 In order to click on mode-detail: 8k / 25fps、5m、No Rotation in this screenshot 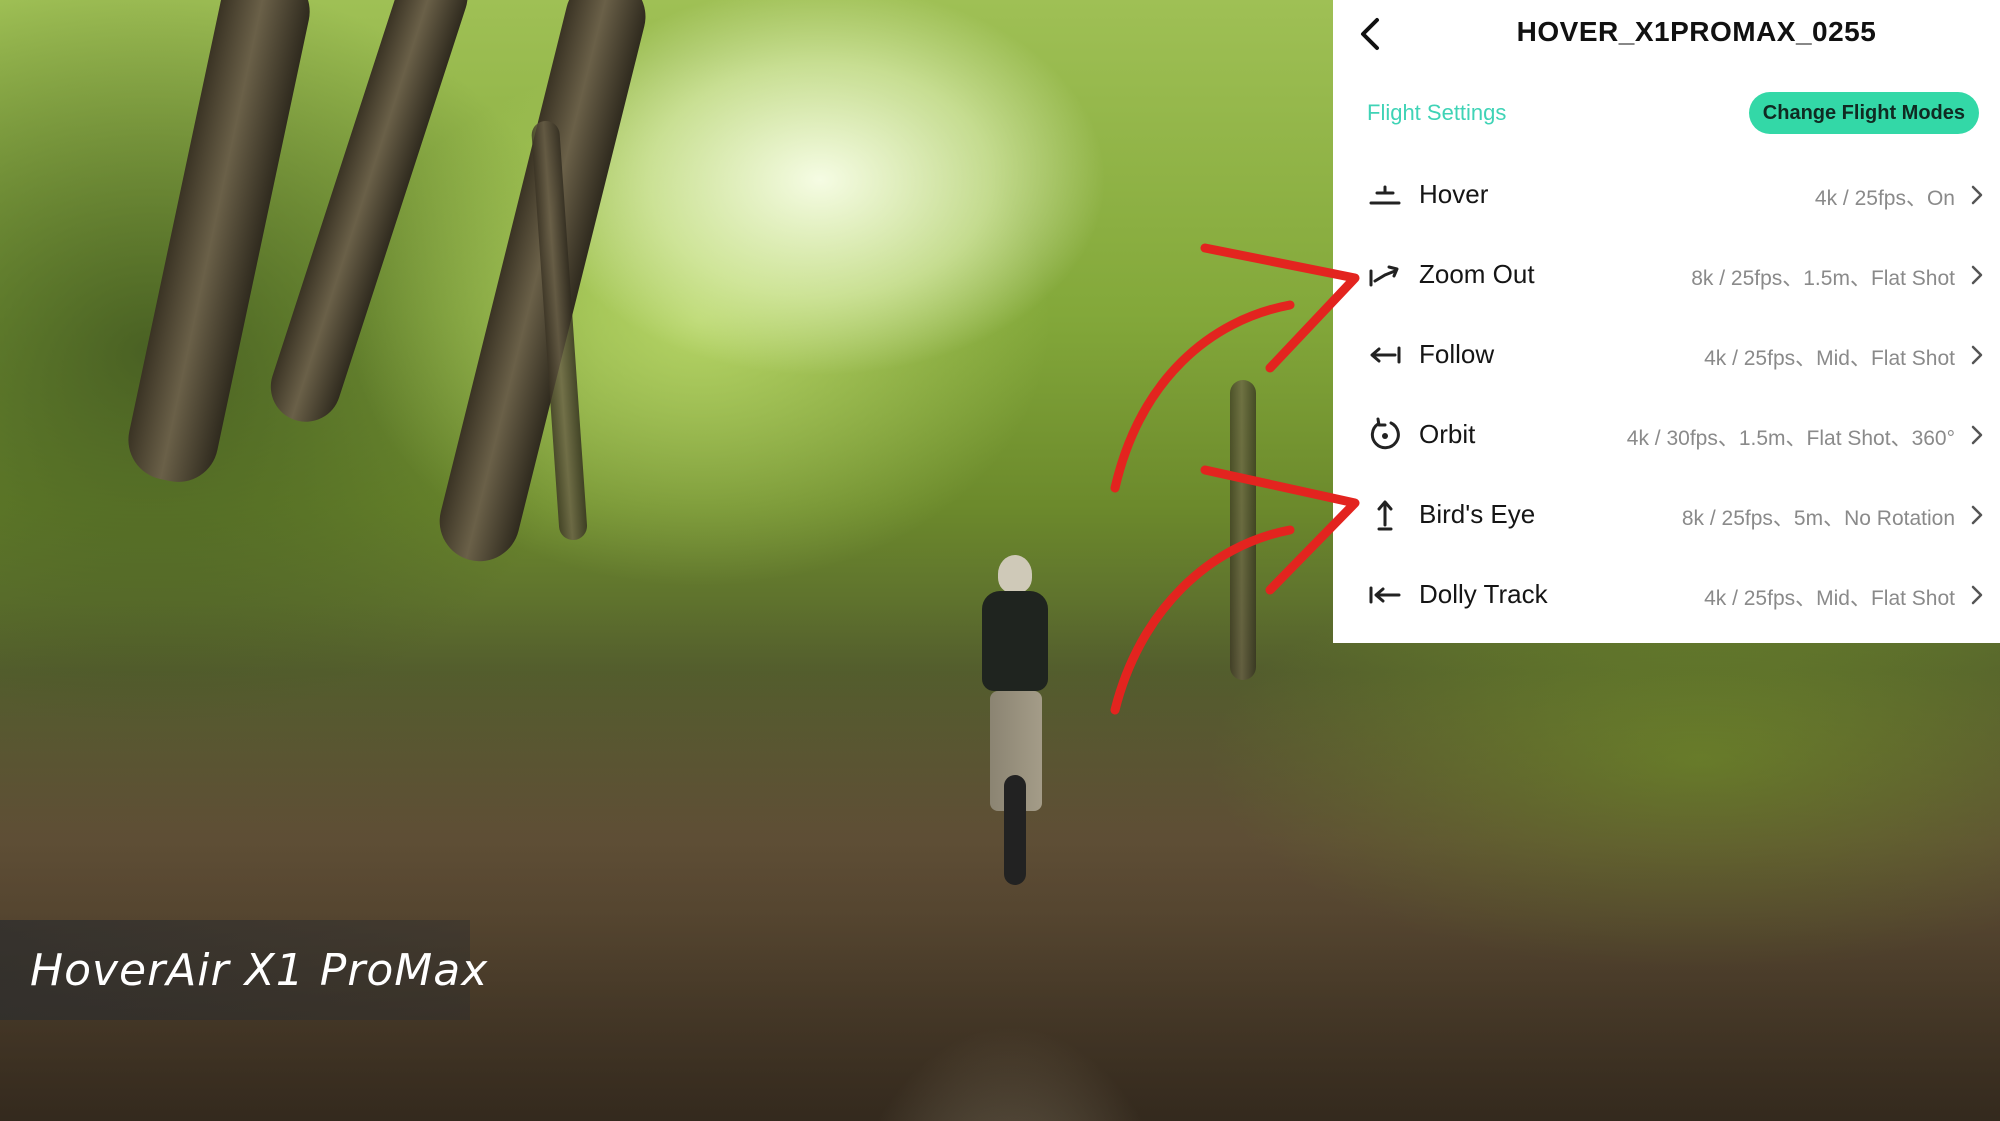, I will do `click(1818, 518)`.